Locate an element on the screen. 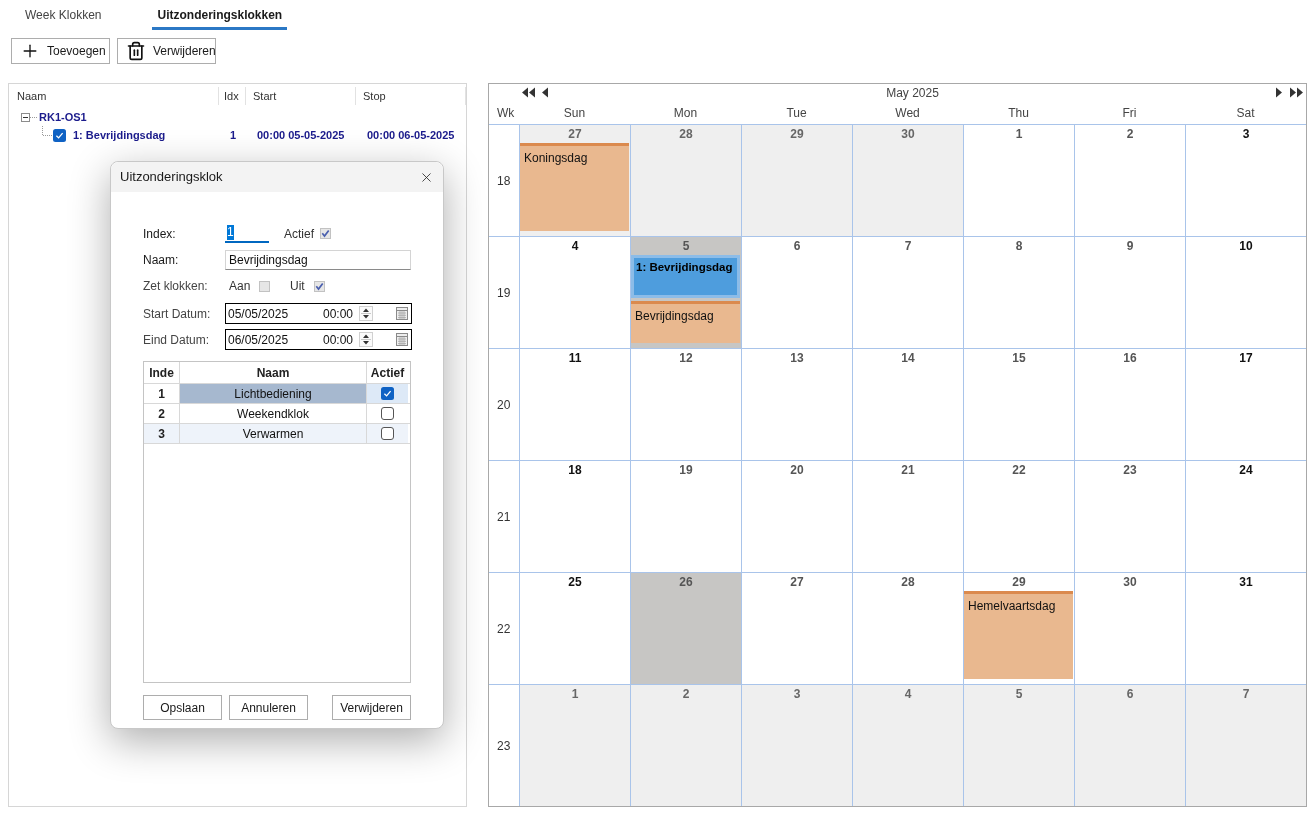 Image resolution: width=1314 pixels, height=814 pixels. day-cell: 10 is located at coordinates (1245, 292).